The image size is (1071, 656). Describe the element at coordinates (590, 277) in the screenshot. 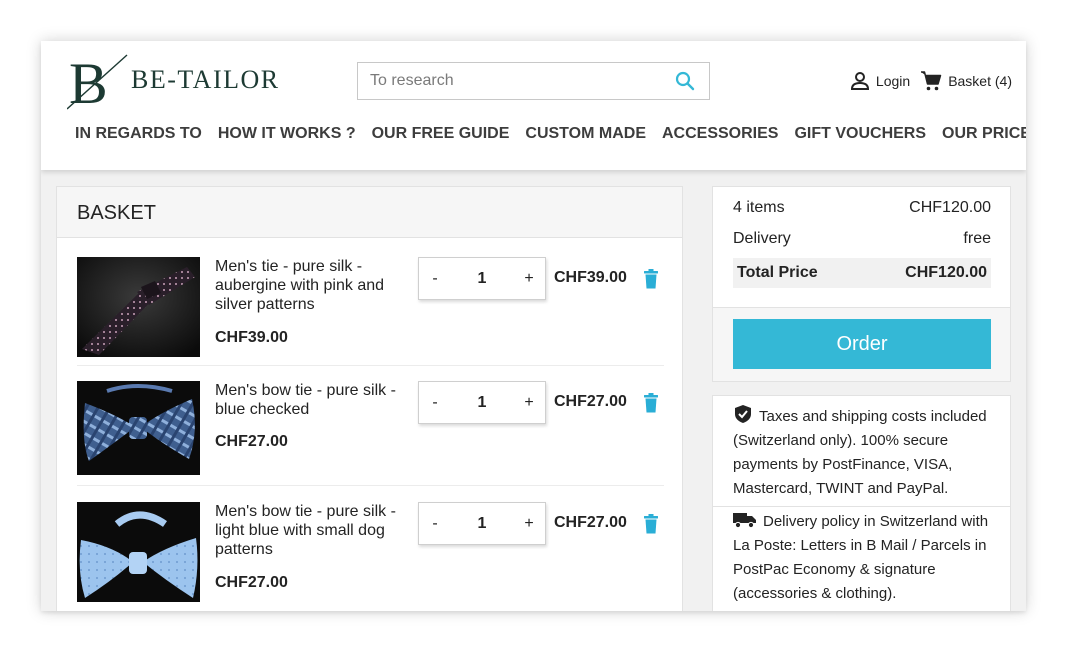

I see `line-total: CHF39.00` at that location.